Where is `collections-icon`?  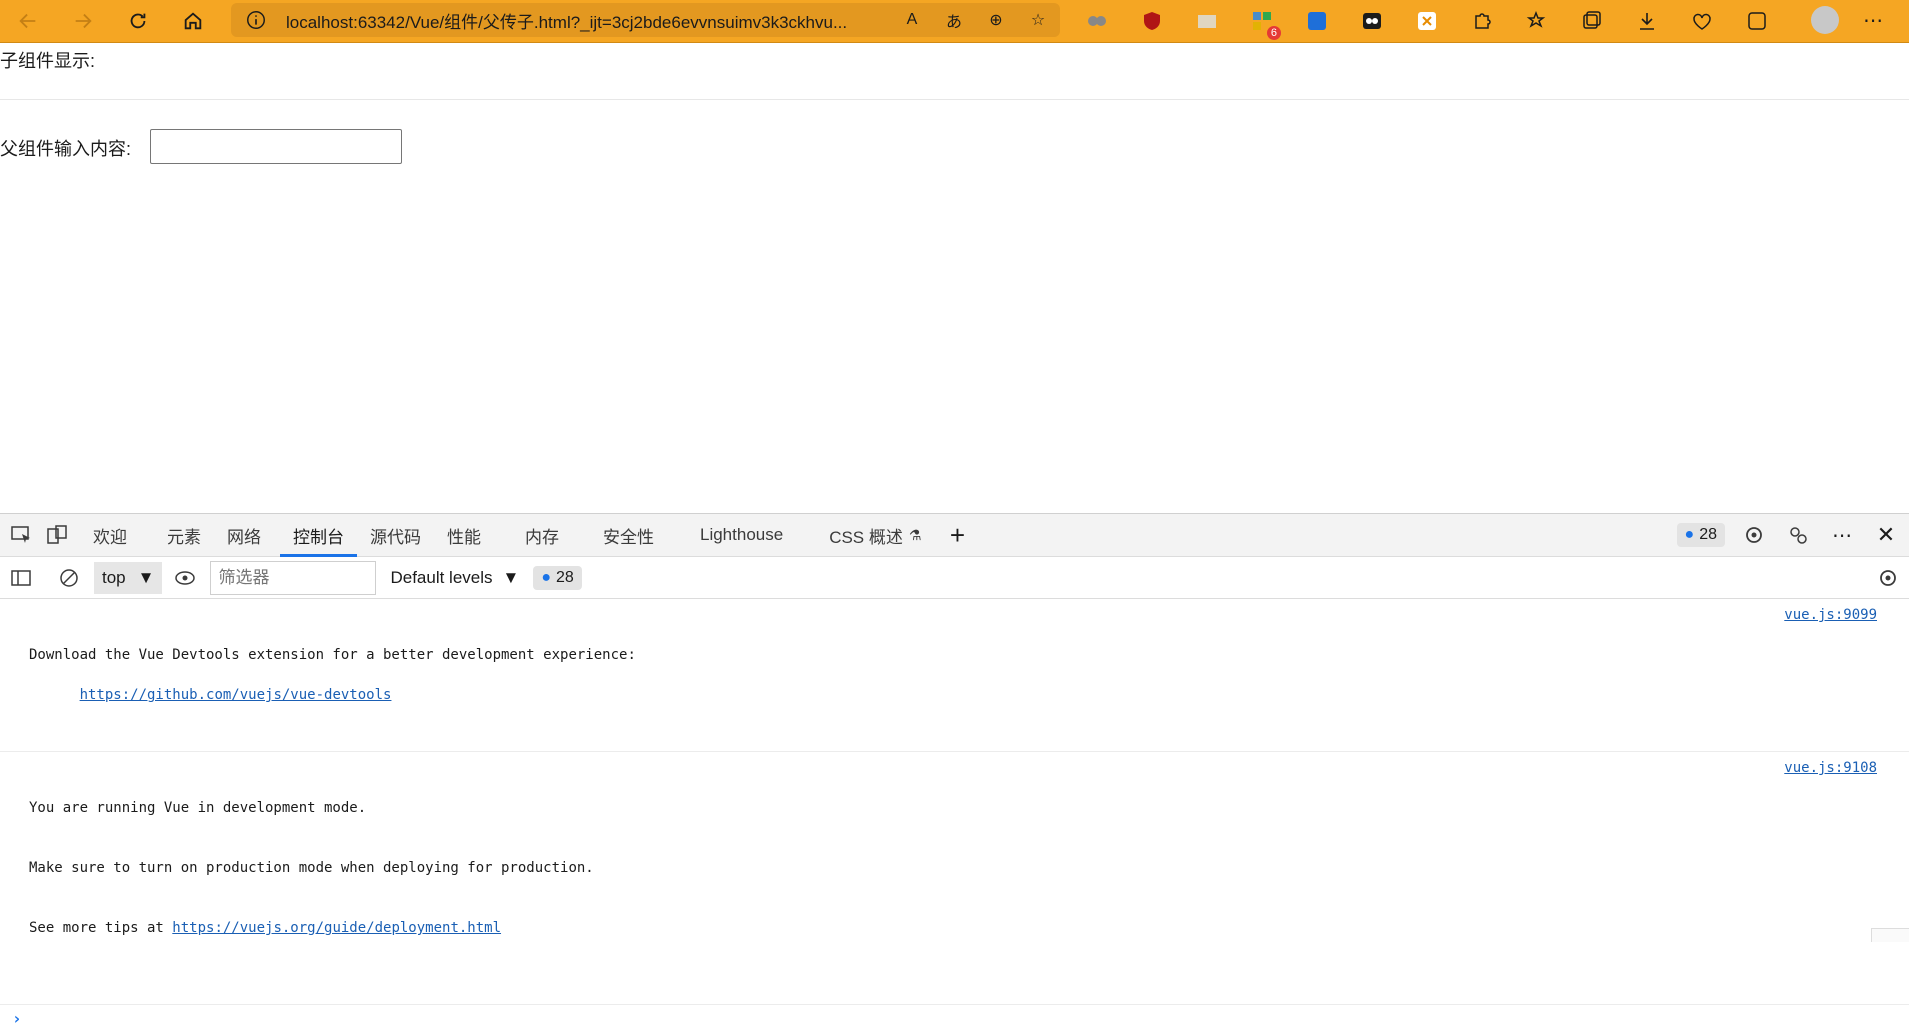
collections-icon is located at coordinates (1592, 21).